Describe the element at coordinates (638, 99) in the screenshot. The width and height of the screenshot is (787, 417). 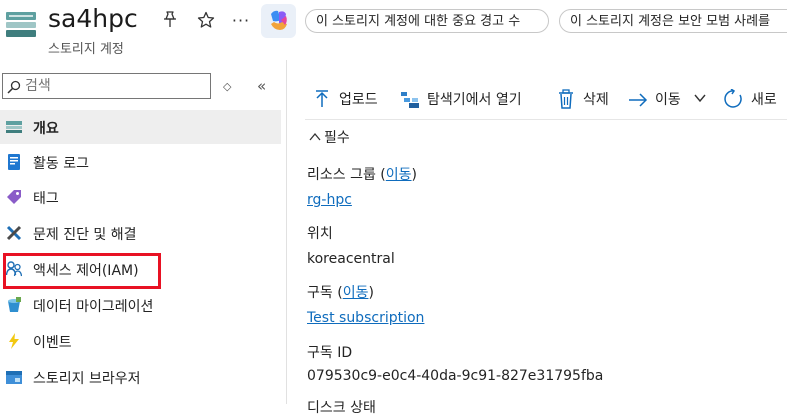
I see `arrow-right-icon` at that location.